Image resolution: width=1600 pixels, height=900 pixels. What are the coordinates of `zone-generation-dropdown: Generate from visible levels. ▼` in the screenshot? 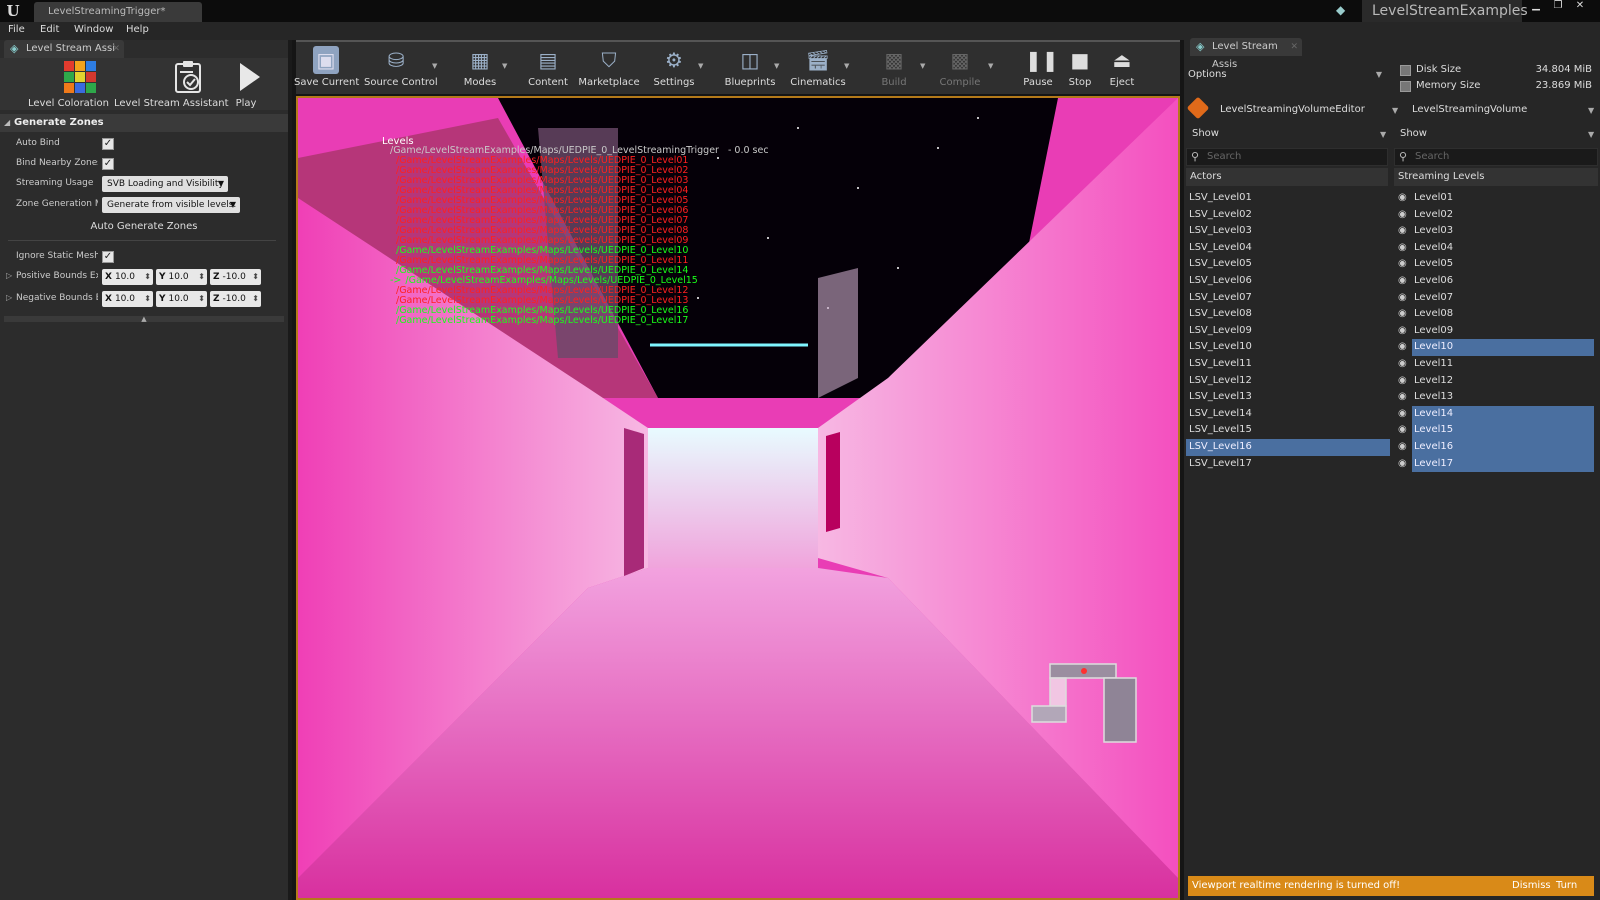 It's located at (171, 205).